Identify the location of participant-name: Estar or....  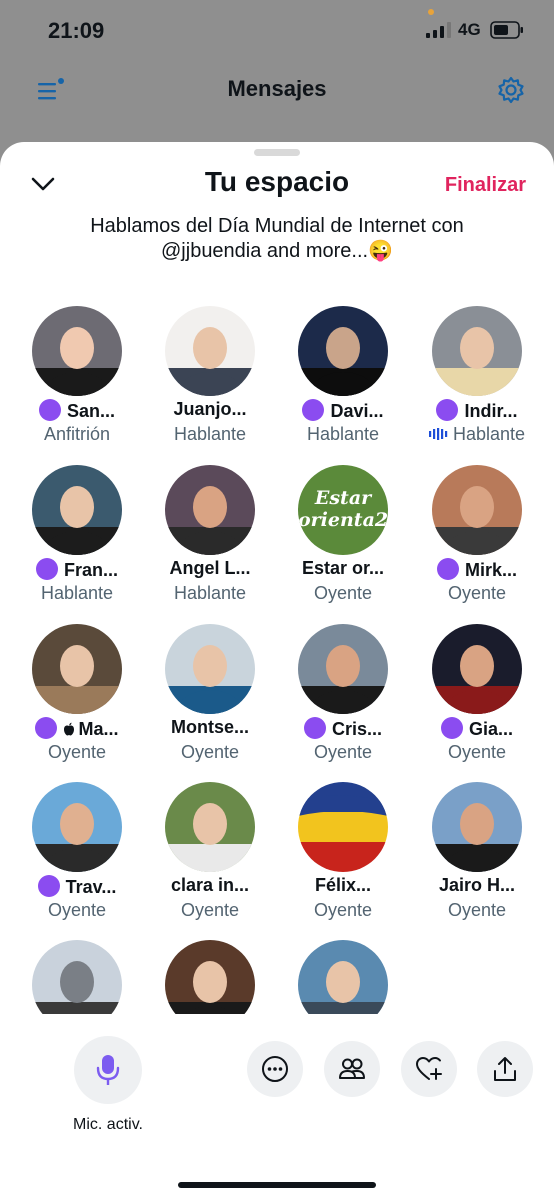
(343, 568).